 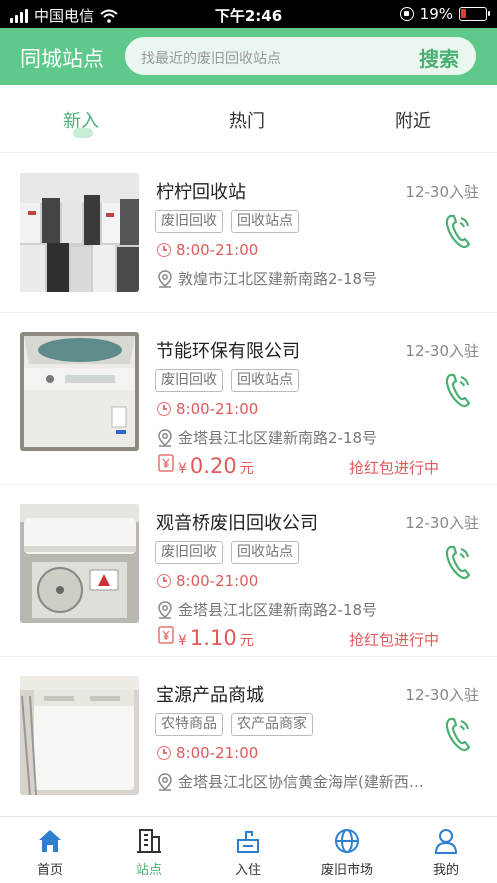 I want to click on tab-popular: 热门, so click(x=247, y=120).